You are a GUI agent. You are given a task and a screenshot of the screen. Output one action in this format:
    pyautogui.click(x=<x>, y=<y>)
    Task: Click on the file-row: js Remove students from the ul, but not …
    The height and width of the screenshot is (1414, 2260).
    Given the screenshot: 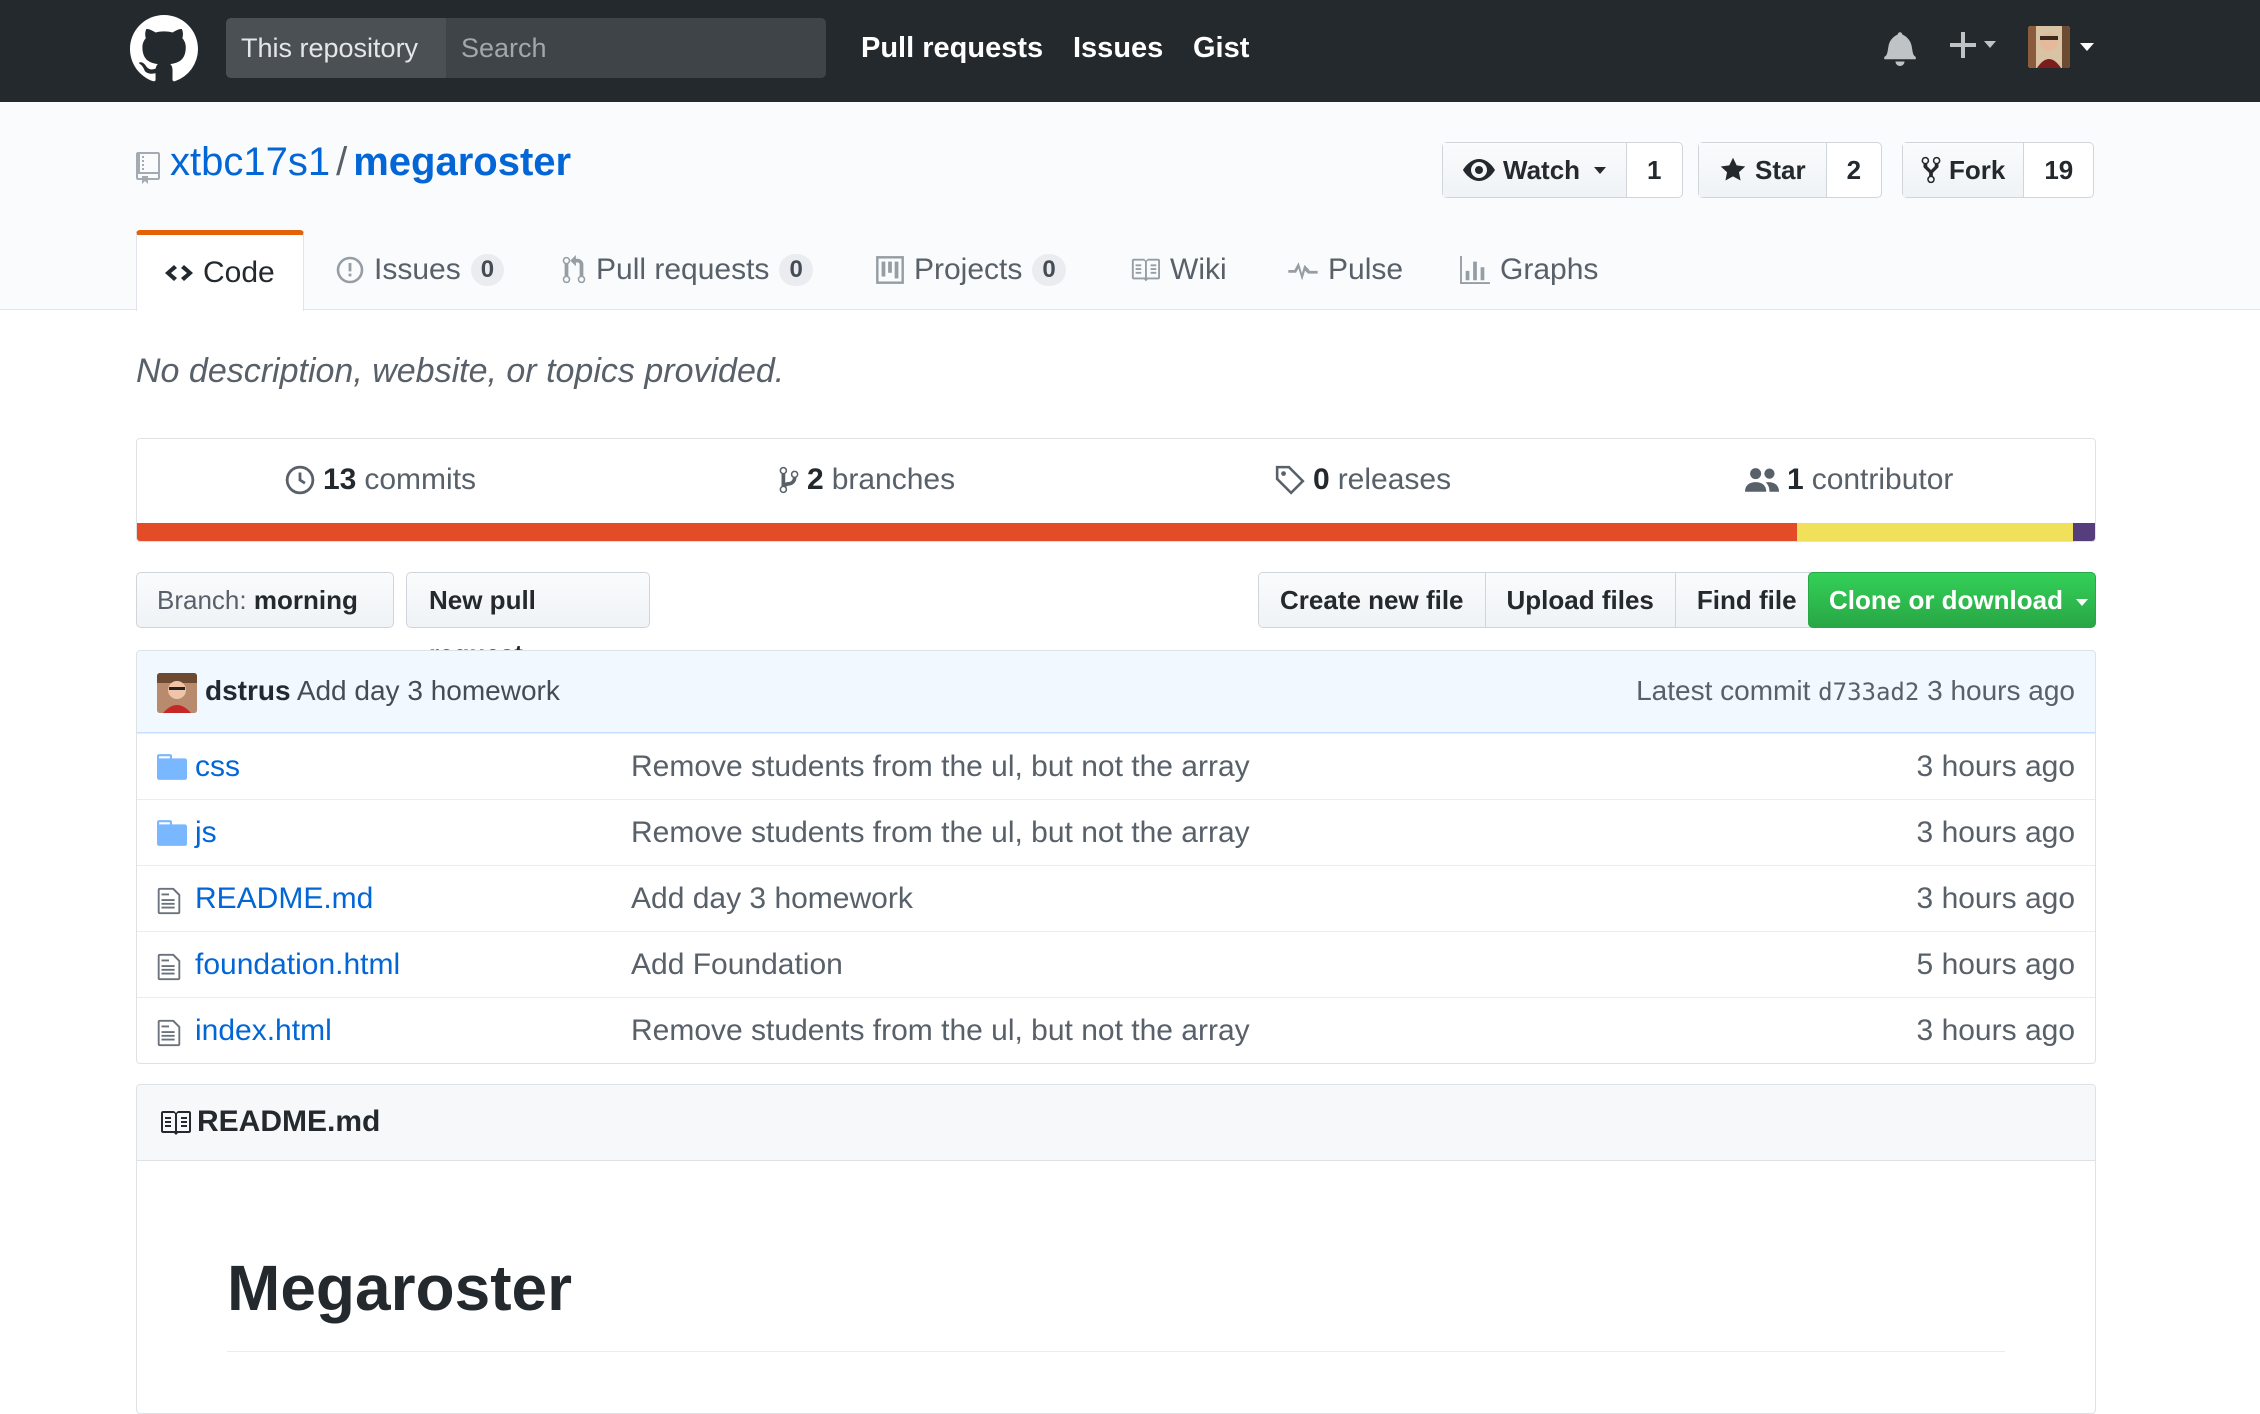 What is the action you would take?
    pyautogui.click(x=1116, y=832)
    